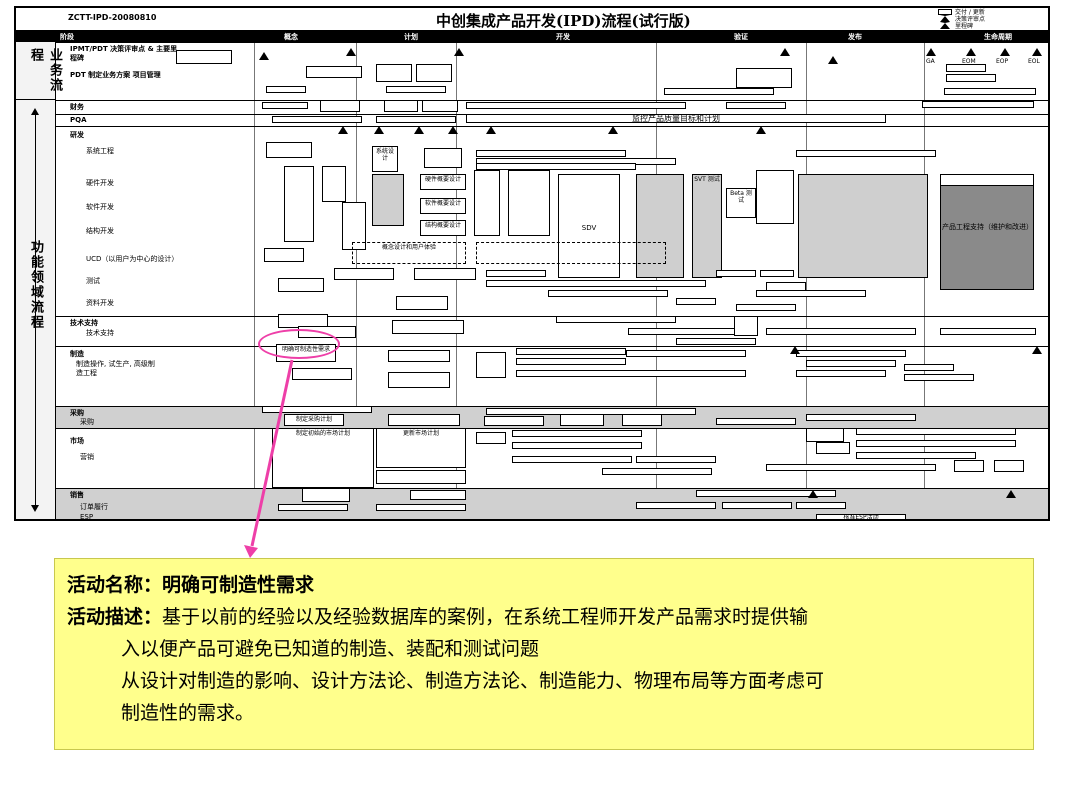 This screenshot has width=1080, height=810. I want to click on milestone-eop-icon, so click(1005, 52).